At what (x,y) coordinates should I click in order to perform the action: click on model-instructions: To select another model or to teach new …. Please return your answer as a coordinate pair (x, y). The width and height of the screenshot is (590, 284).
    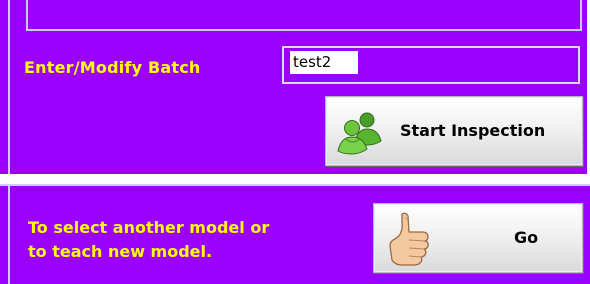
    Looking at the image, I should click on (148, 240).